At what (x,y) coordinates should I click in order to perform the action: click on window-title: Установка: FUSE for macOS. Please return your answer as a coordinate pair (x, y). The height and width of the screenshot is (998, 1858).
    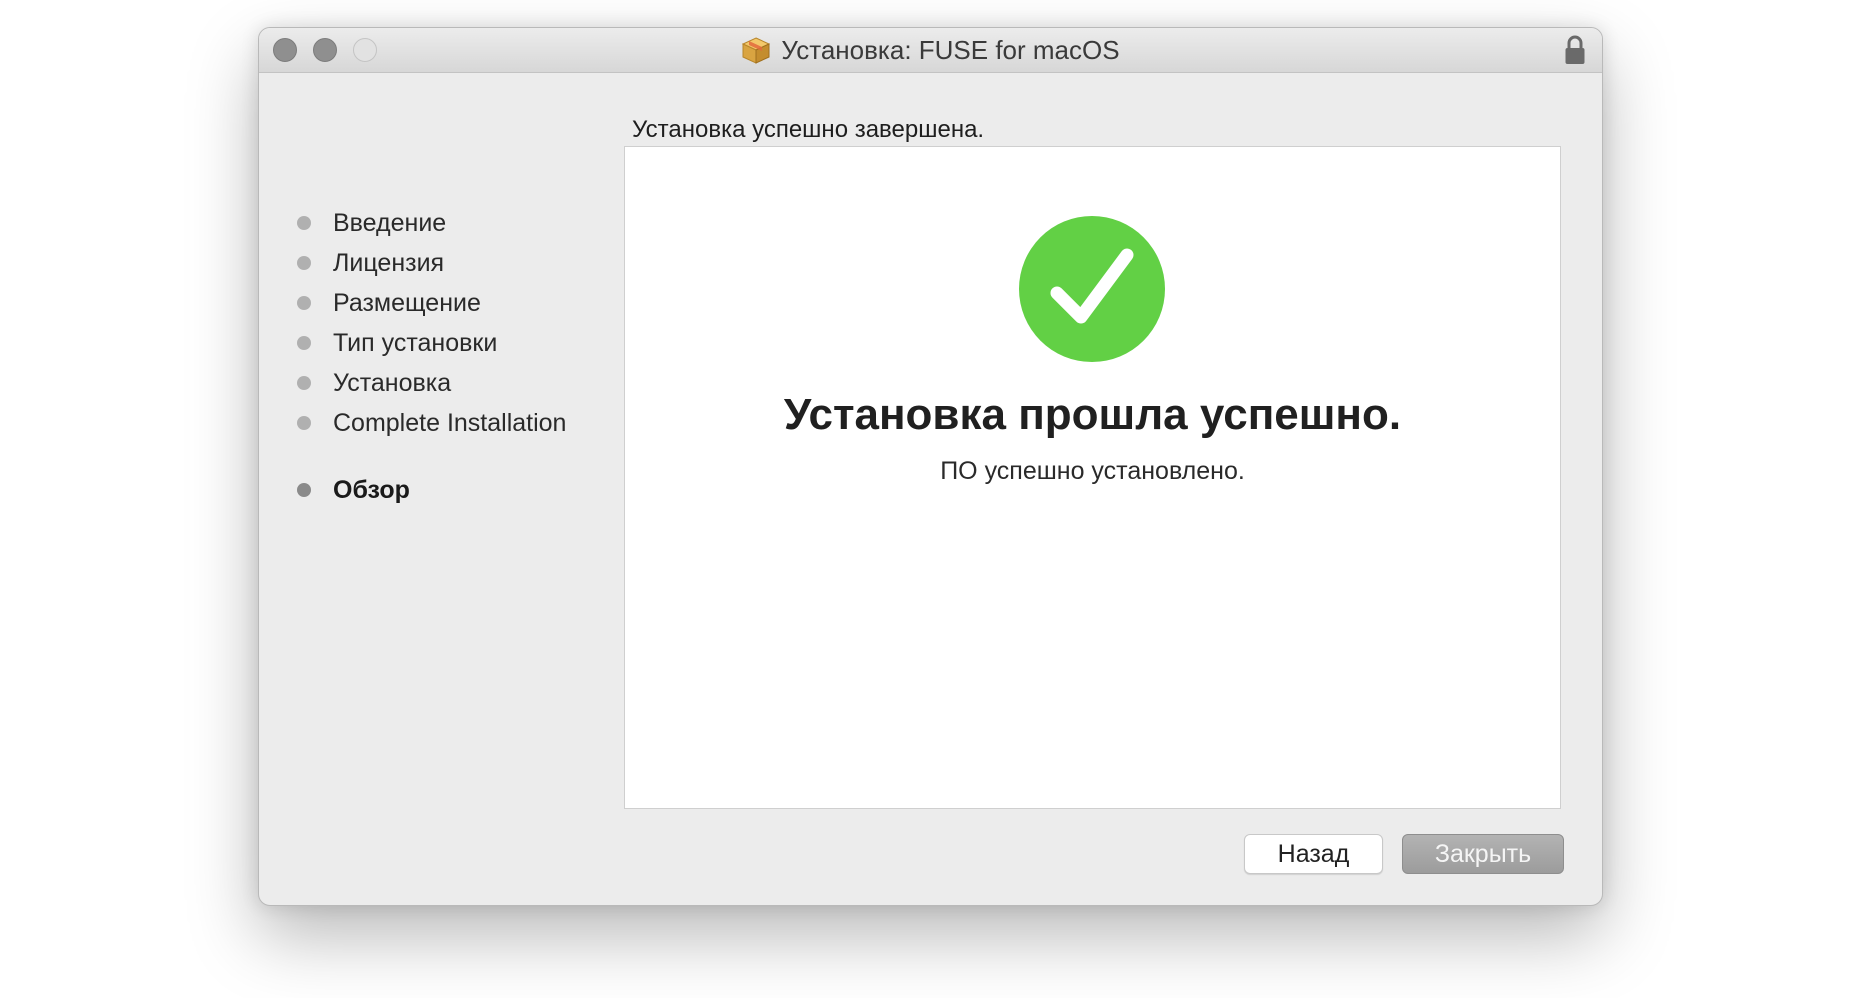
    Looking at the image, I should click on (950, 49).